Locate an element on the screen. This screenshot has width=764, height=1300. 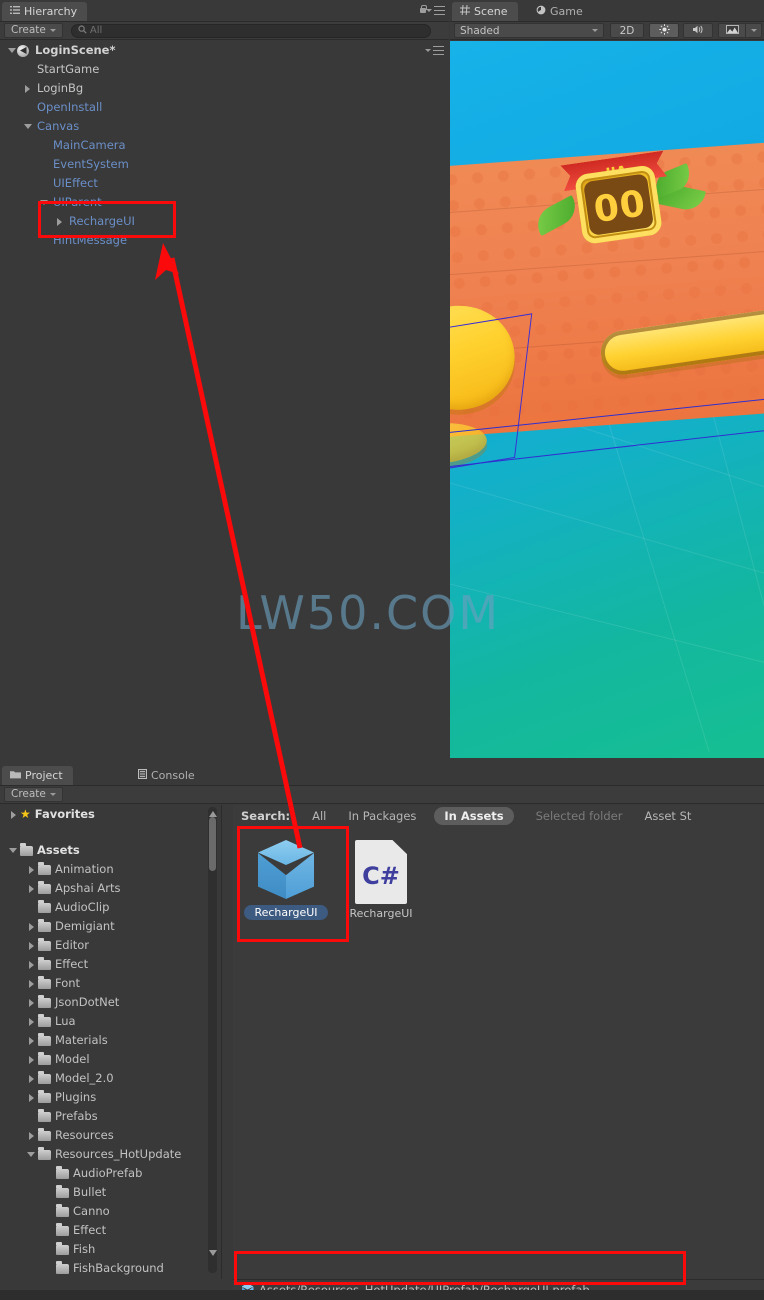
image-effects-icon is located at coordinates (732, 30).